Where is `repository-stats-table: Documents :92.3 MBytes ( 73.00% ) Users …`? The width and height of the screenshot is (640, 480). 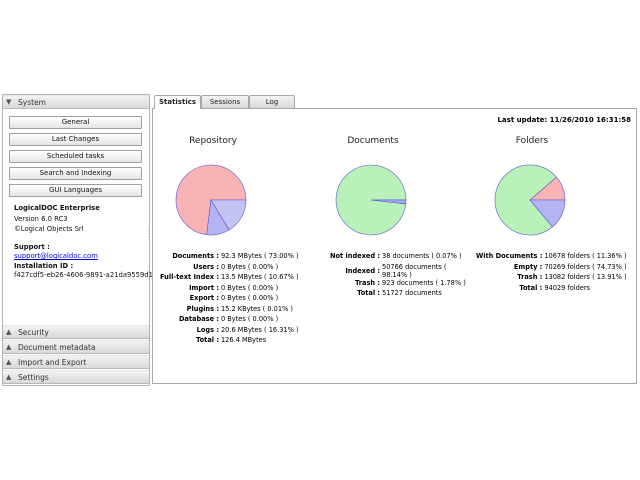
repository-stats-table: Documents :92.3 MBytes ( 73.00% ) Users … is located at coordinates (229, 299).